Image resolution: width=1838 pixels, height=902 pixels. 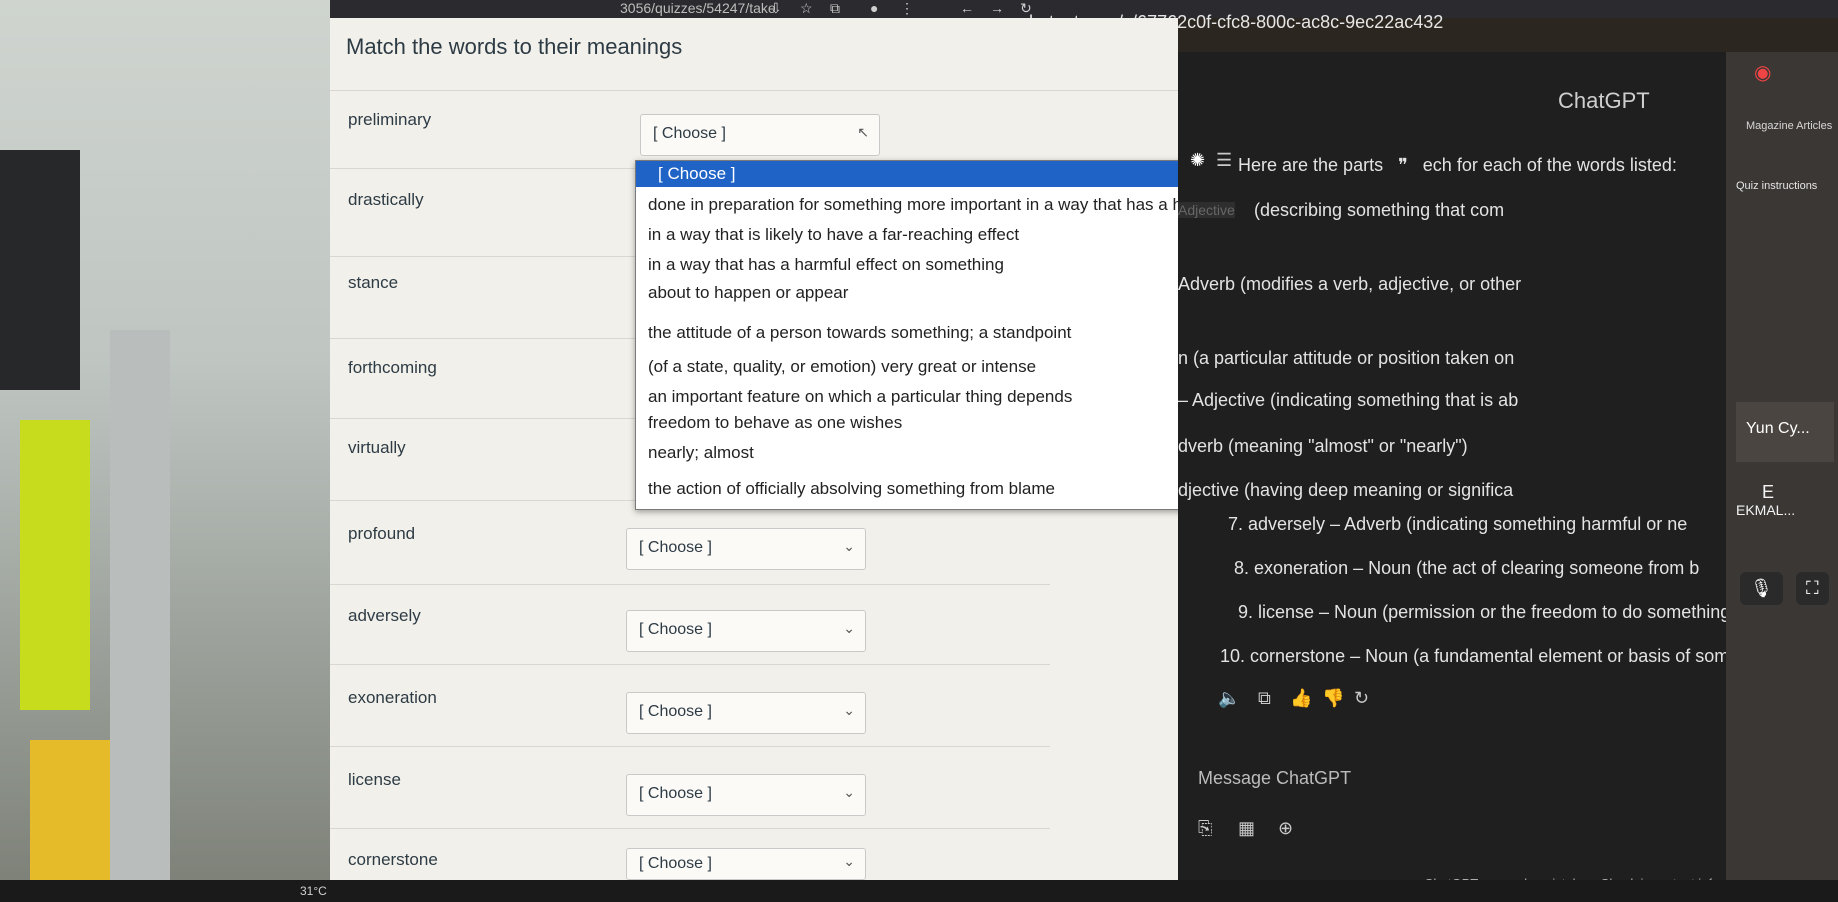 What do you see at coordinates (373, 282) in the screenshot?
I see `word-stance: stance` at bounding box center [373, 282].